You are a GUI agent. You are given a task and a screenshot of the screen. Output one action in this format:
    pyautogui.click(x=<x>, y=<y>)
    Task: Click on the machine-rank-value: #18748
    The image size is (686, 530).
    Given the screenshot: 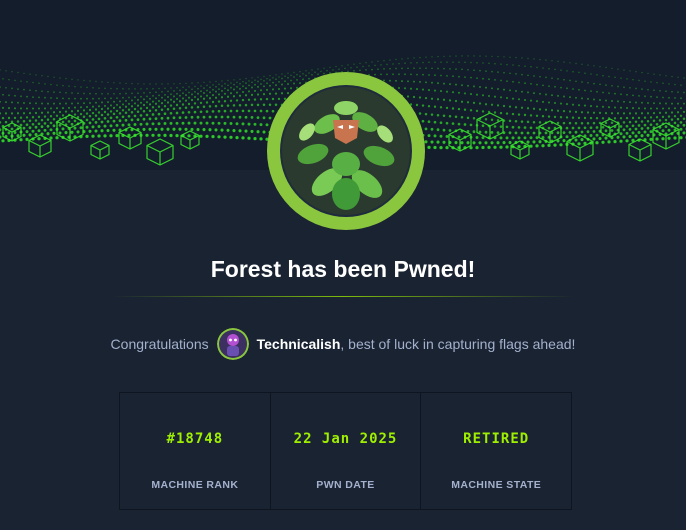 What is the action you would take?
    pyautogui.click(x=195, y=439)
    